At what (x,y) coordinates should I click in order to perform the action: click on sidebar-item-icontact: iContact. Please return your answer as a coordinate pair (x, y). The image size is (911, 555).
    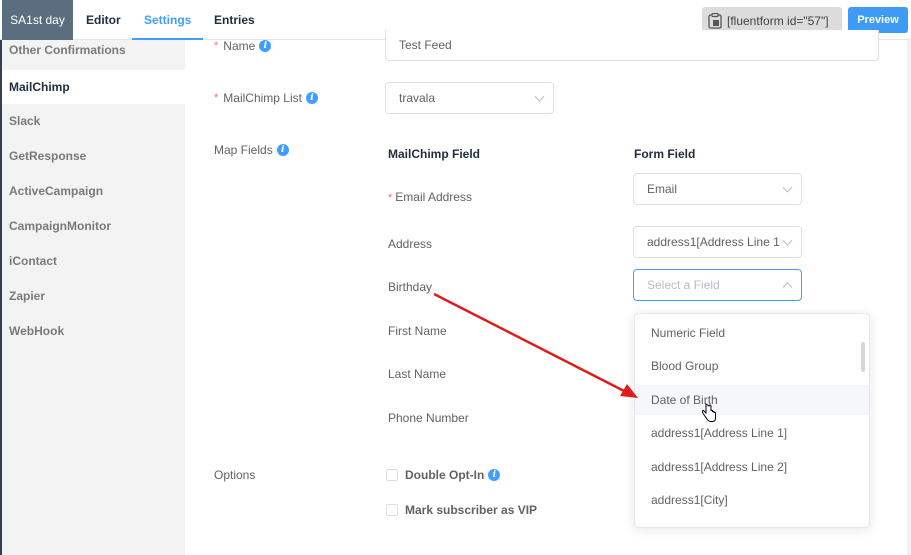
    Looking at the image, I should click on (93, 261).